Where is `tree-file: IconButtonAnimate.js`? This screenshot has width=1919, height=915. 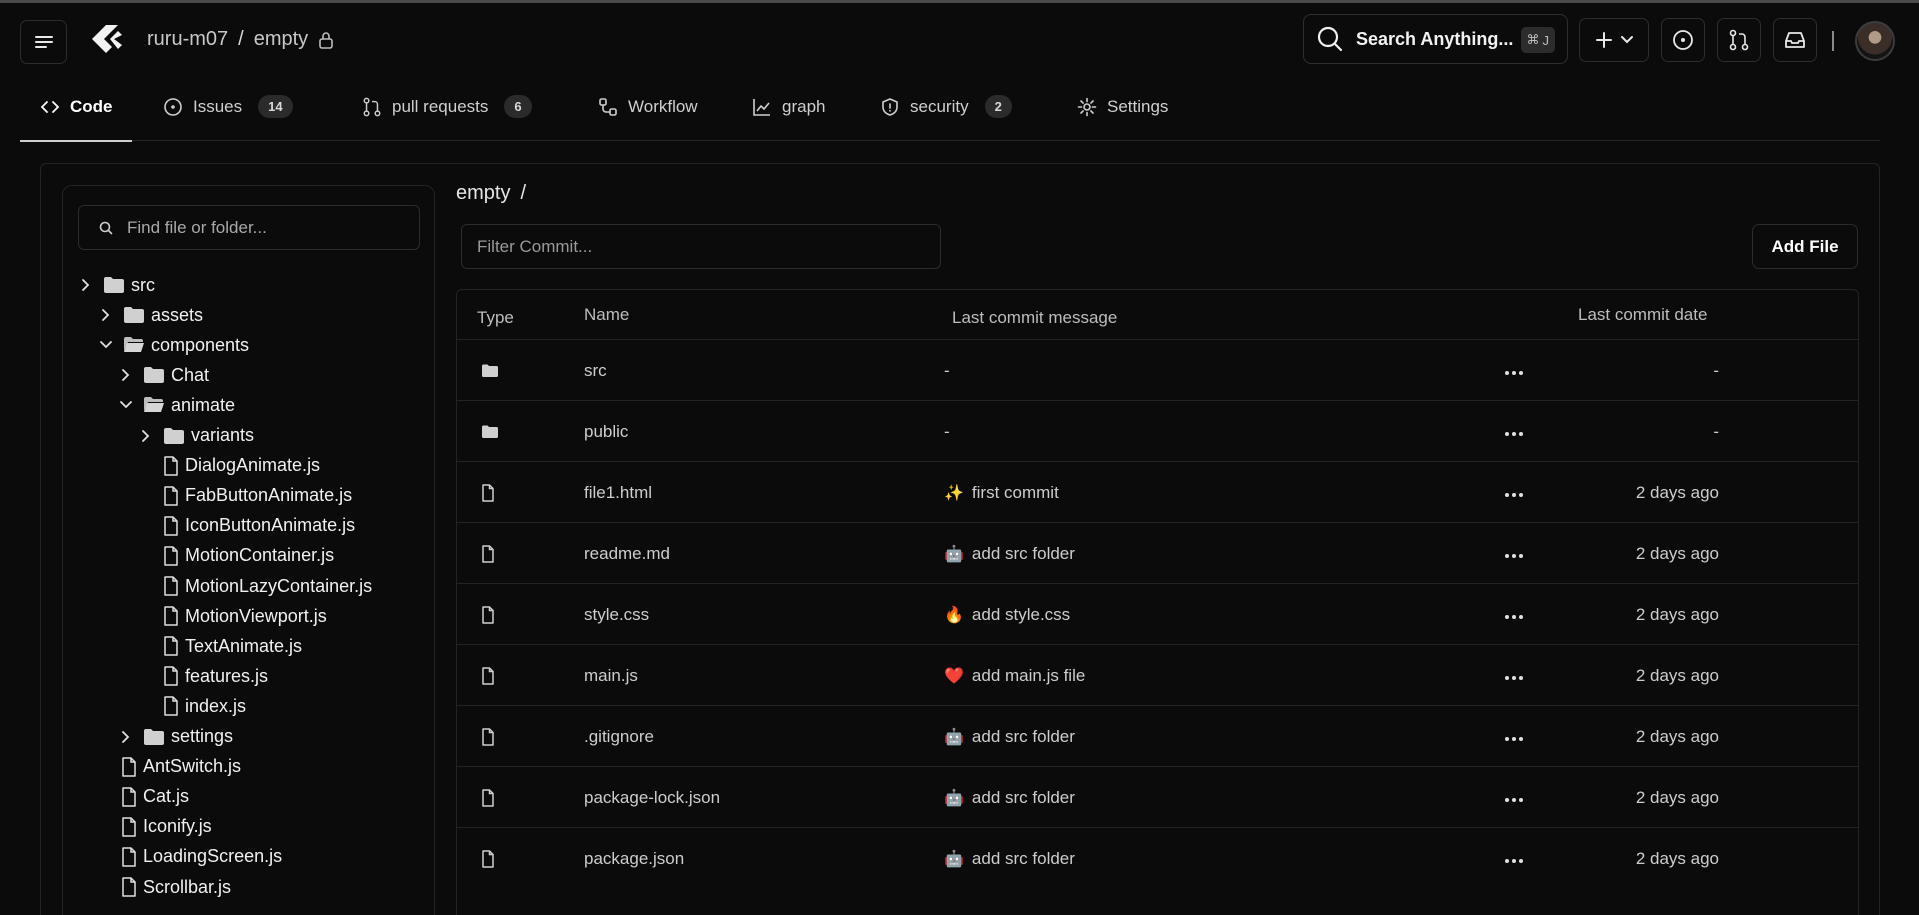 tree-file: IconButtonAnimate.js is located at coordinates (259, 526).